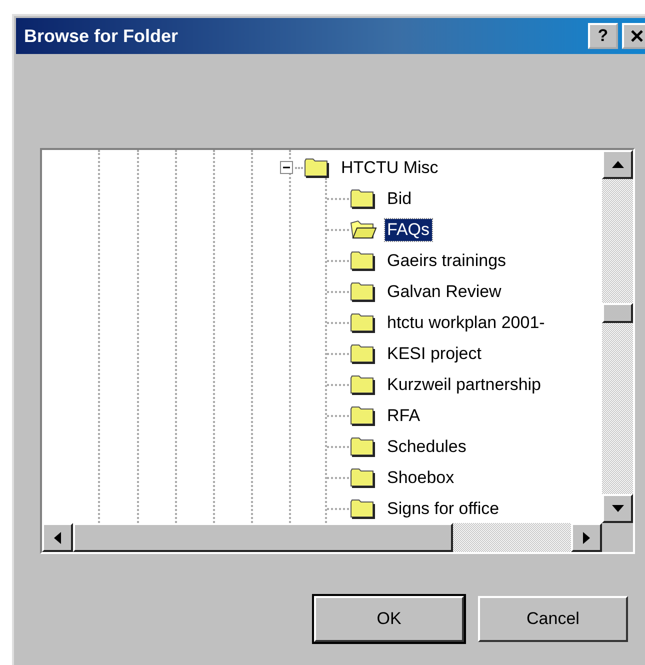 Image resolution: width=645 pixels, height=665 pixels. What do you see at coordinates (553, 619) in the screenshot?
I see `dialog-button: Cancel` at bounding box center [553, 619].